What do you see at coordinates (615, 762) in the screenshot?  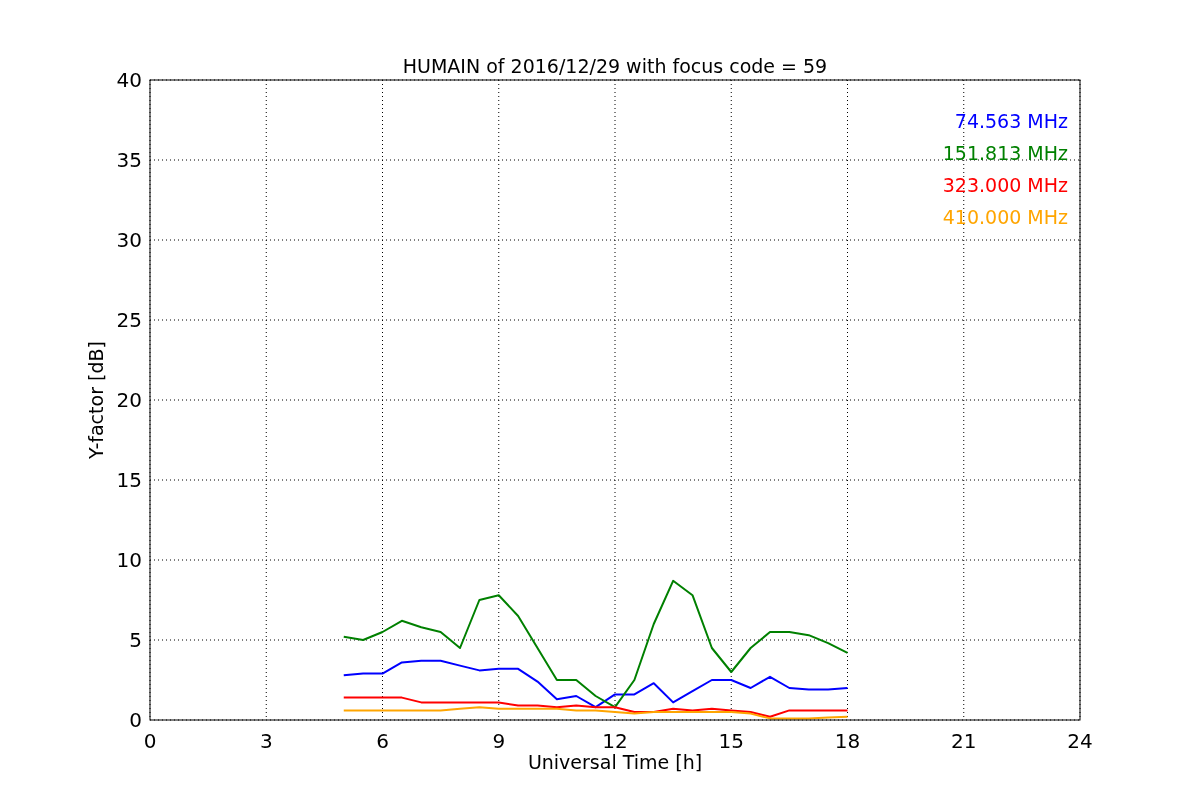 I see `x-axis-label: Universal Time [h]` at bounding box center [615, 762].